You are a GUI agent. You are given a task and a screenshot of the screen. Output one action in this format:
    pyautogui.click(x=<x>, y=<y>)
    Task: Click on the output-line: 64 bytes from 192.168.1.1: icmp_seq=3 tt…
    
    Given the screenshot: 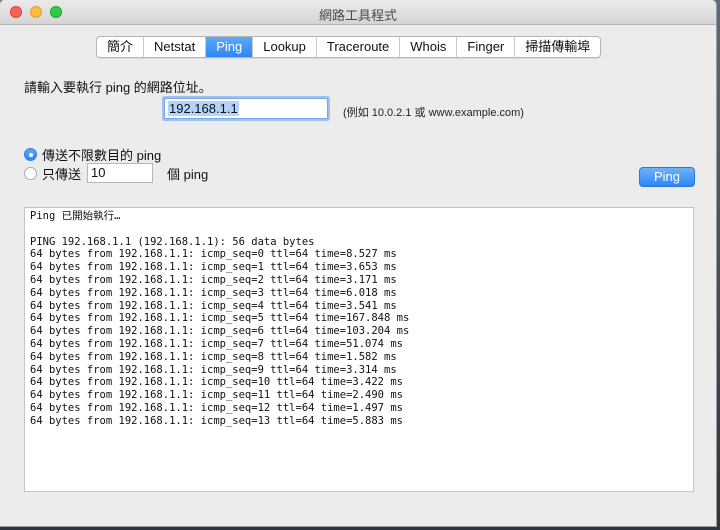 What is the action you would take?
    pyautogui.click(x=213, y=292)
    